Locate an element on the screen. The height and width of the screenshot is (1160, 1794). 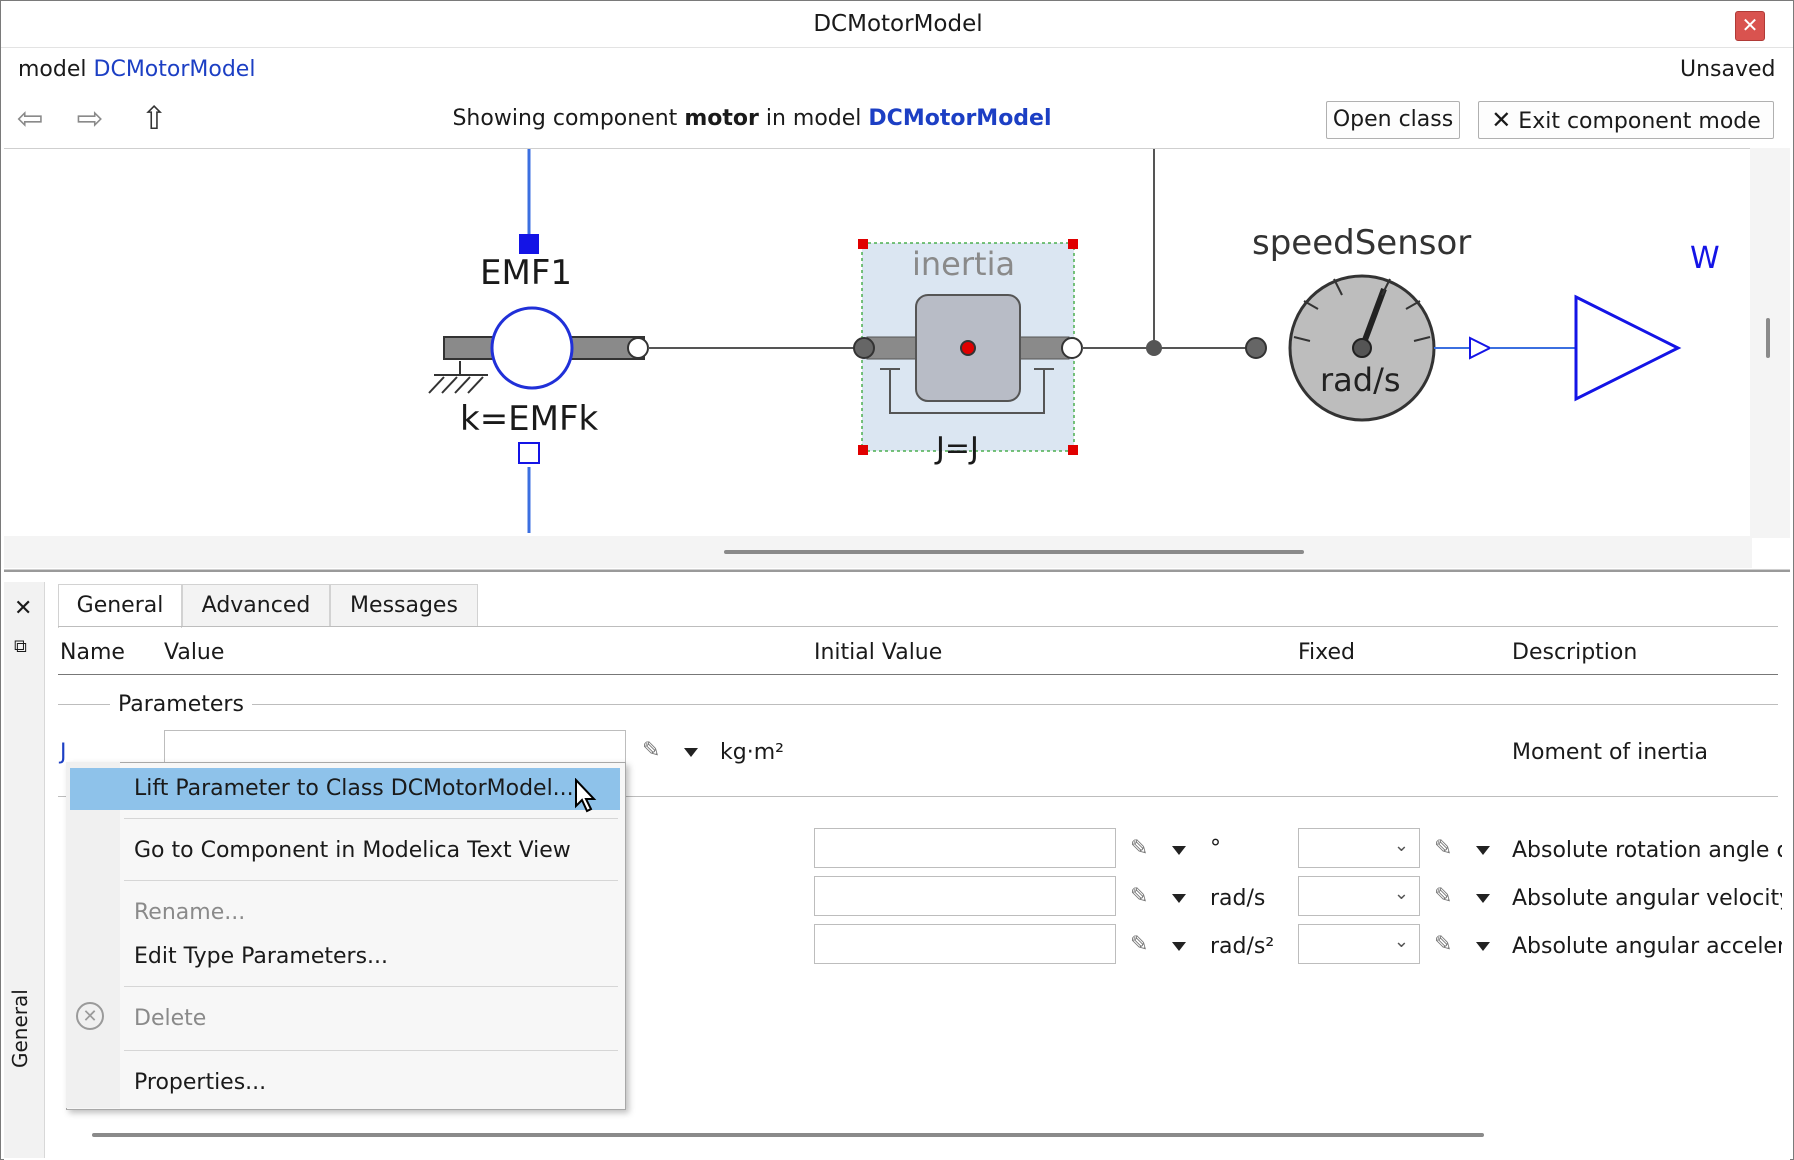
breadcrumb-prefix: Showing component is located at coordinates (565, 118).